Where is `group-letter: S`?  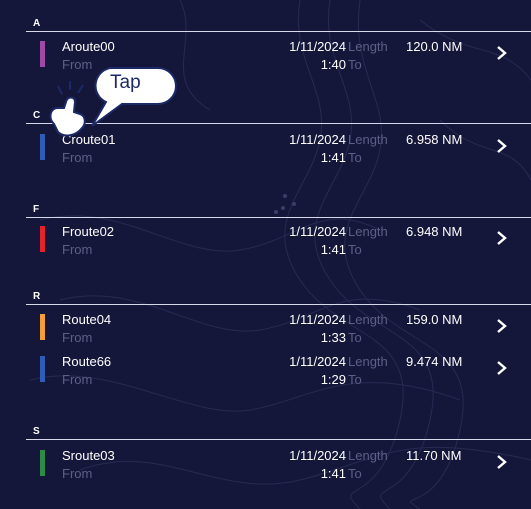
group-letter: S is located at coordinates (36, 431).